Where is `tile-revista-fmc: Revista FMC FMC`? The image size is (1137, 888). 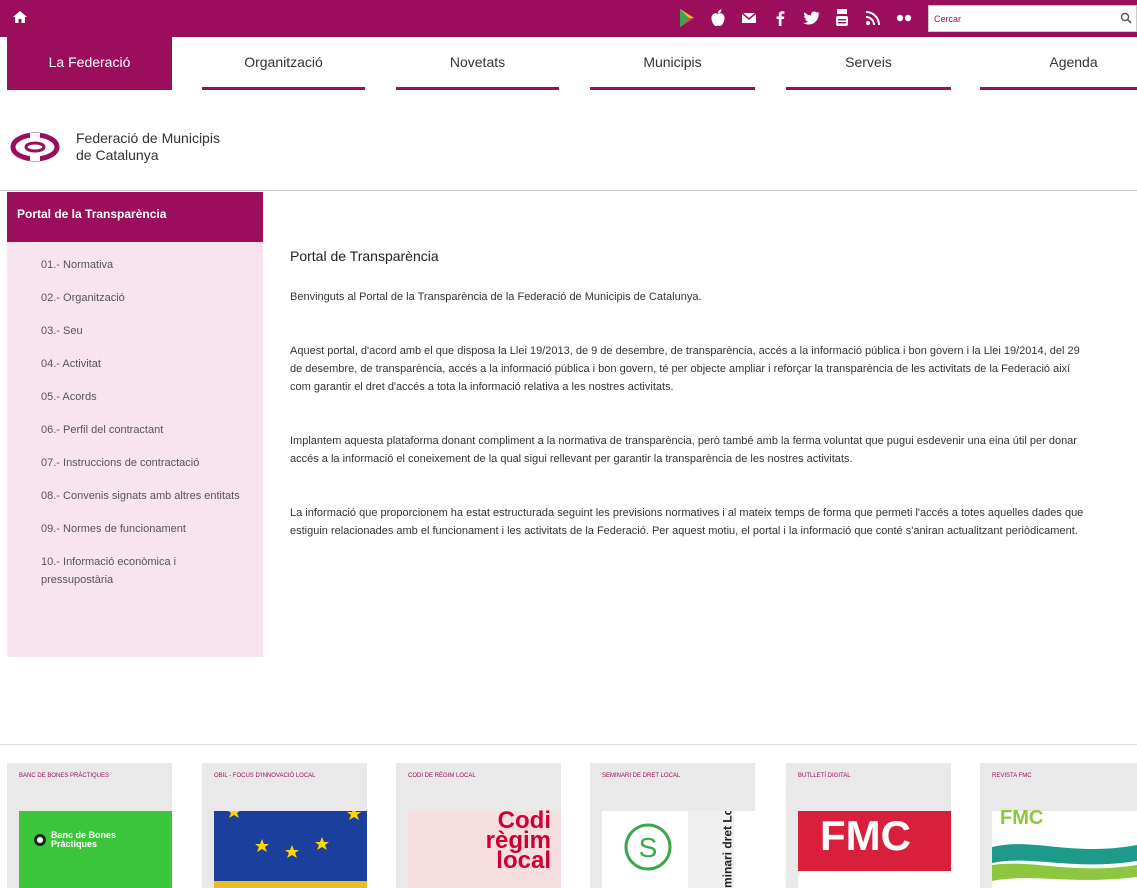 tile-revista-fmc: Revista FMC FMC is located at coordinates (1058, 825).